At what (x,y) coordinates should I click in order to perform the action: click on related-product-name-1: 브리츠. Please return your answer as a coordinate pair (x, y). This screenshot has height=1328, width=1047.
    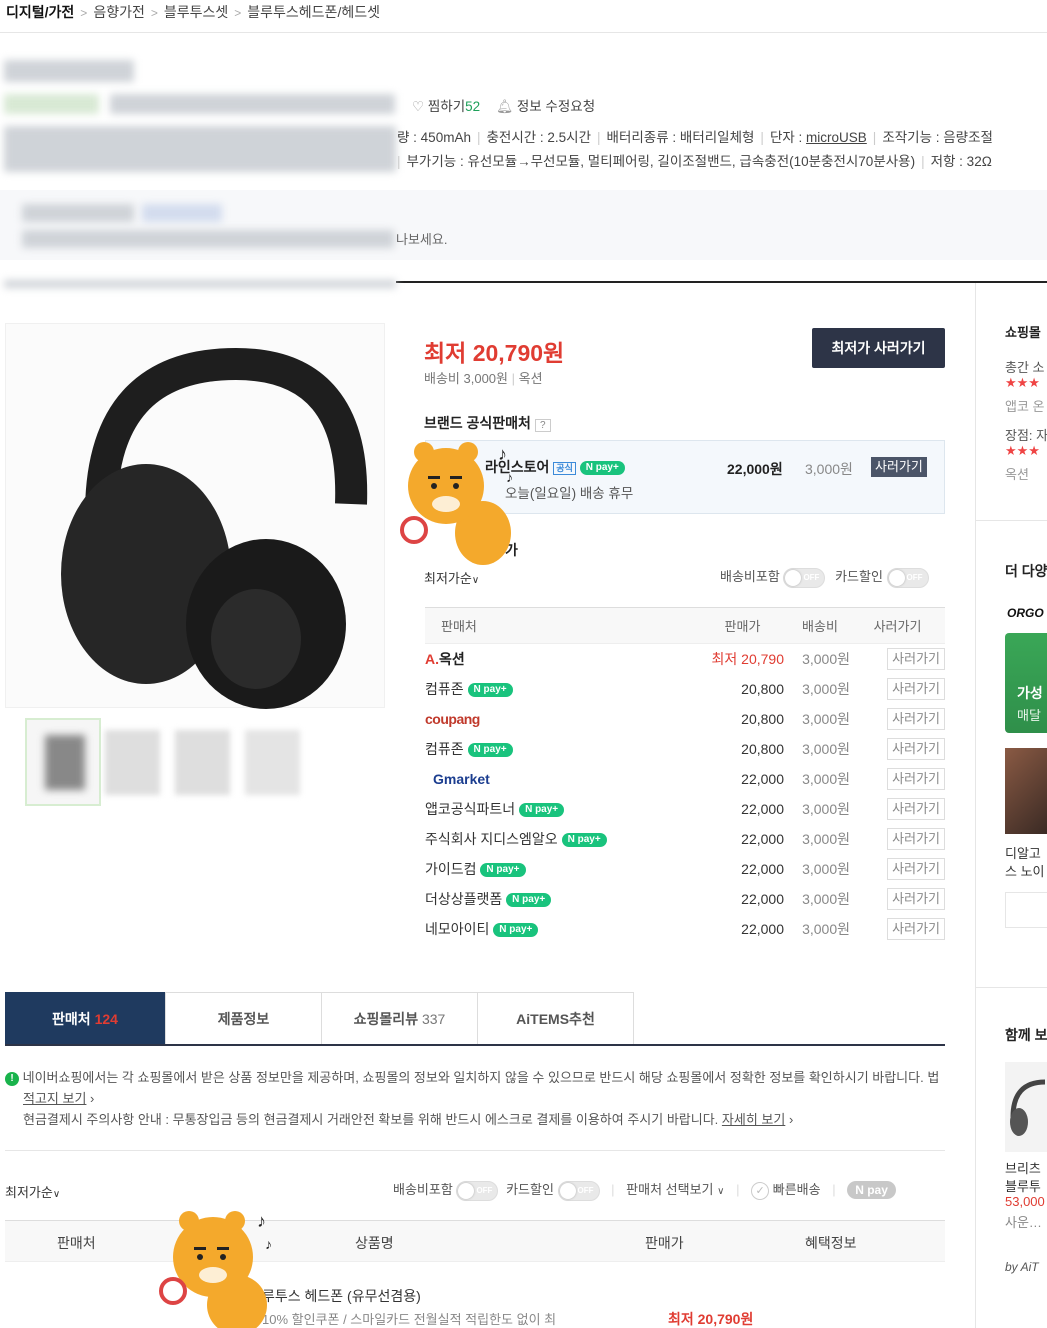
    Looking at the image, I should click on (1023, 1167).